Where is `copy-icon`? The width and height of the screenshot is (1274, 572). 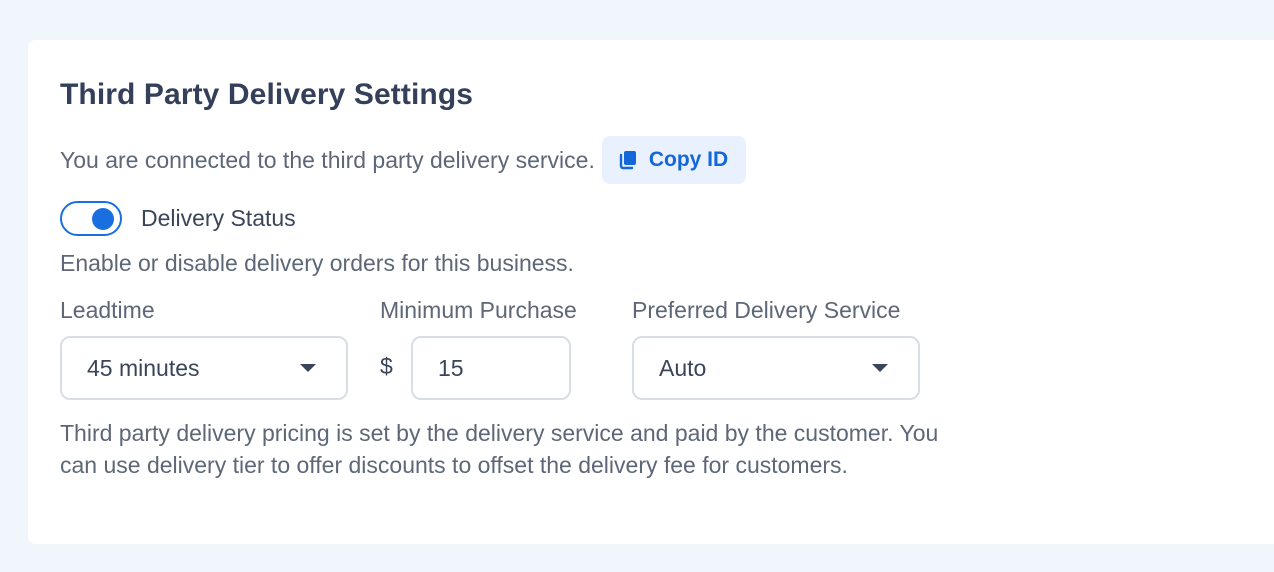
copy-icon is located at coordinates (628, 160).